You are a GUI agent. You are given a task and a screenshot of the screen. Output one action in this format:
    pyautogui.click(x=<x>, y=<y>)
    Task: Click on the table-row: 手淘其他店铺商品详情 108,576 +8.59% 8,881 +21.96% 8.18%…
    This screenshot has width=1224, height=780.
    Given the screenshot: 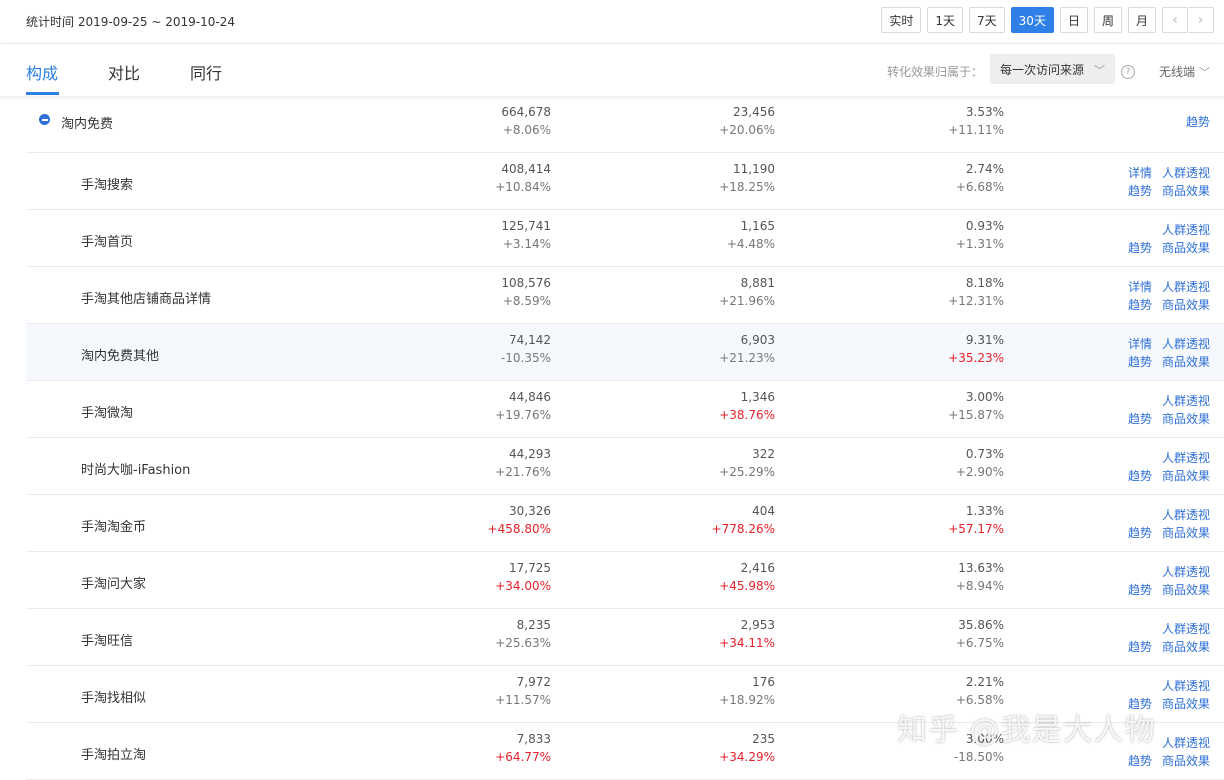 What is the action you would take?
    pyautogui.click(x=625, y=295)
    